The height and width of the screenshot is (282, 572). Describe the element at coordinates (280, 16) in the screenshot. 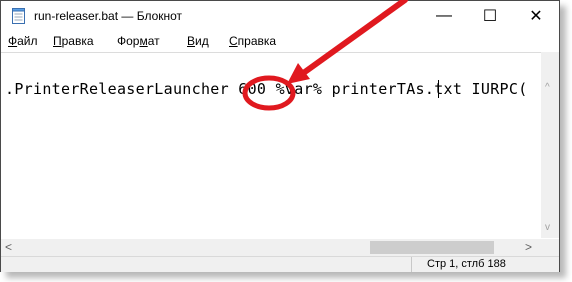

I see `title-bar: run-releaser.bat — Блокнот — ☐ ✕` at that location.